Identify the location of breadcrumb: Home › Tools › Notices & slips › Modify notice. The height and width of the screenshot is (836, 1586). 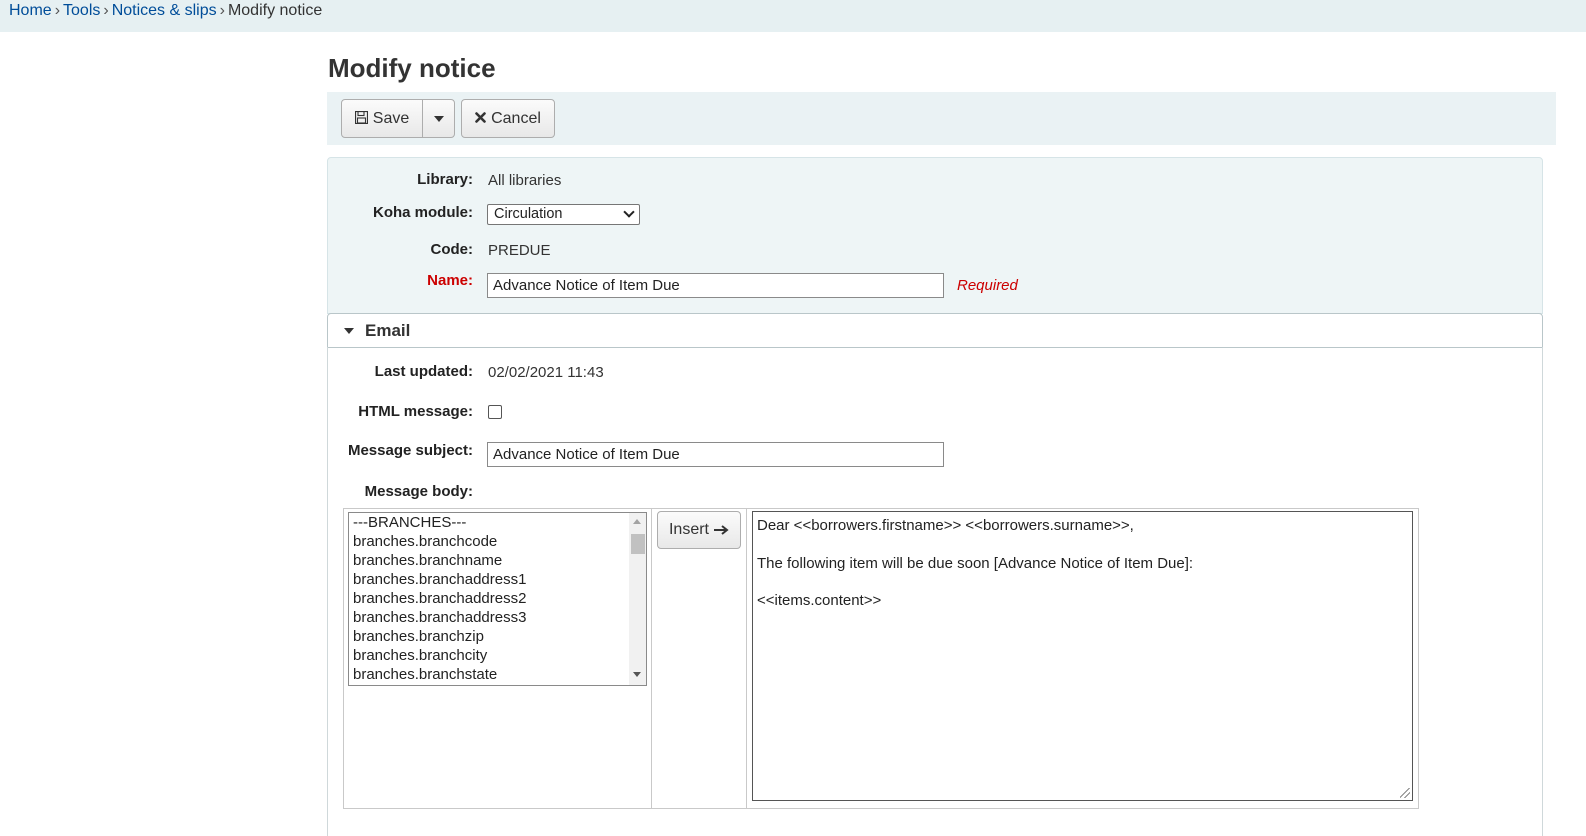
(793, 16).